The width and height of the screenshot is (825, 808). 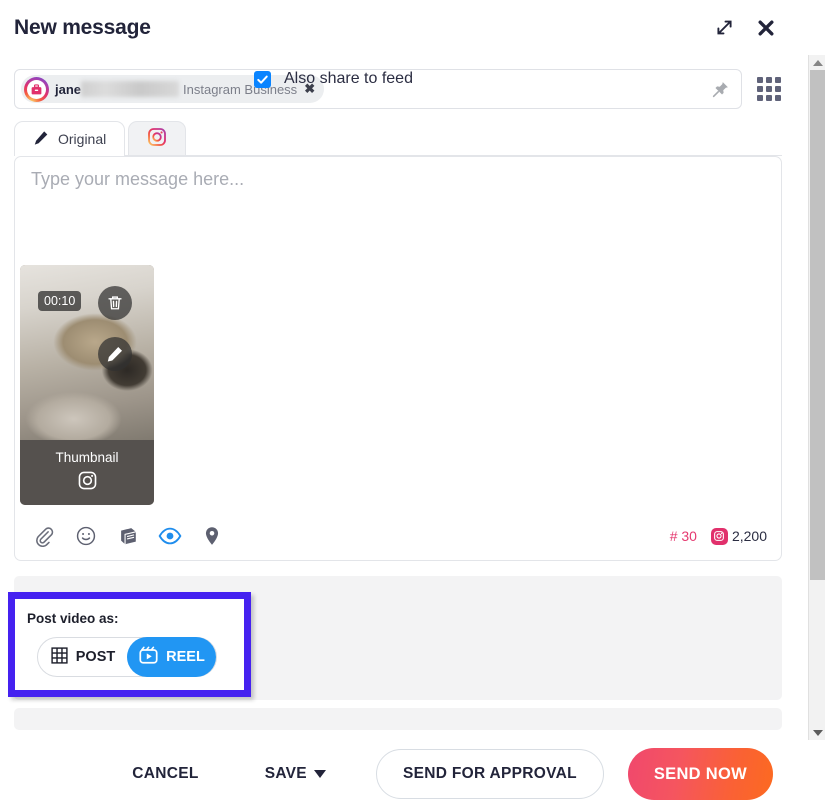 What do you see at coordinates (319, 774) in the screenshot?
I see `chevron-down-icon` at bounding box center [319, 774].